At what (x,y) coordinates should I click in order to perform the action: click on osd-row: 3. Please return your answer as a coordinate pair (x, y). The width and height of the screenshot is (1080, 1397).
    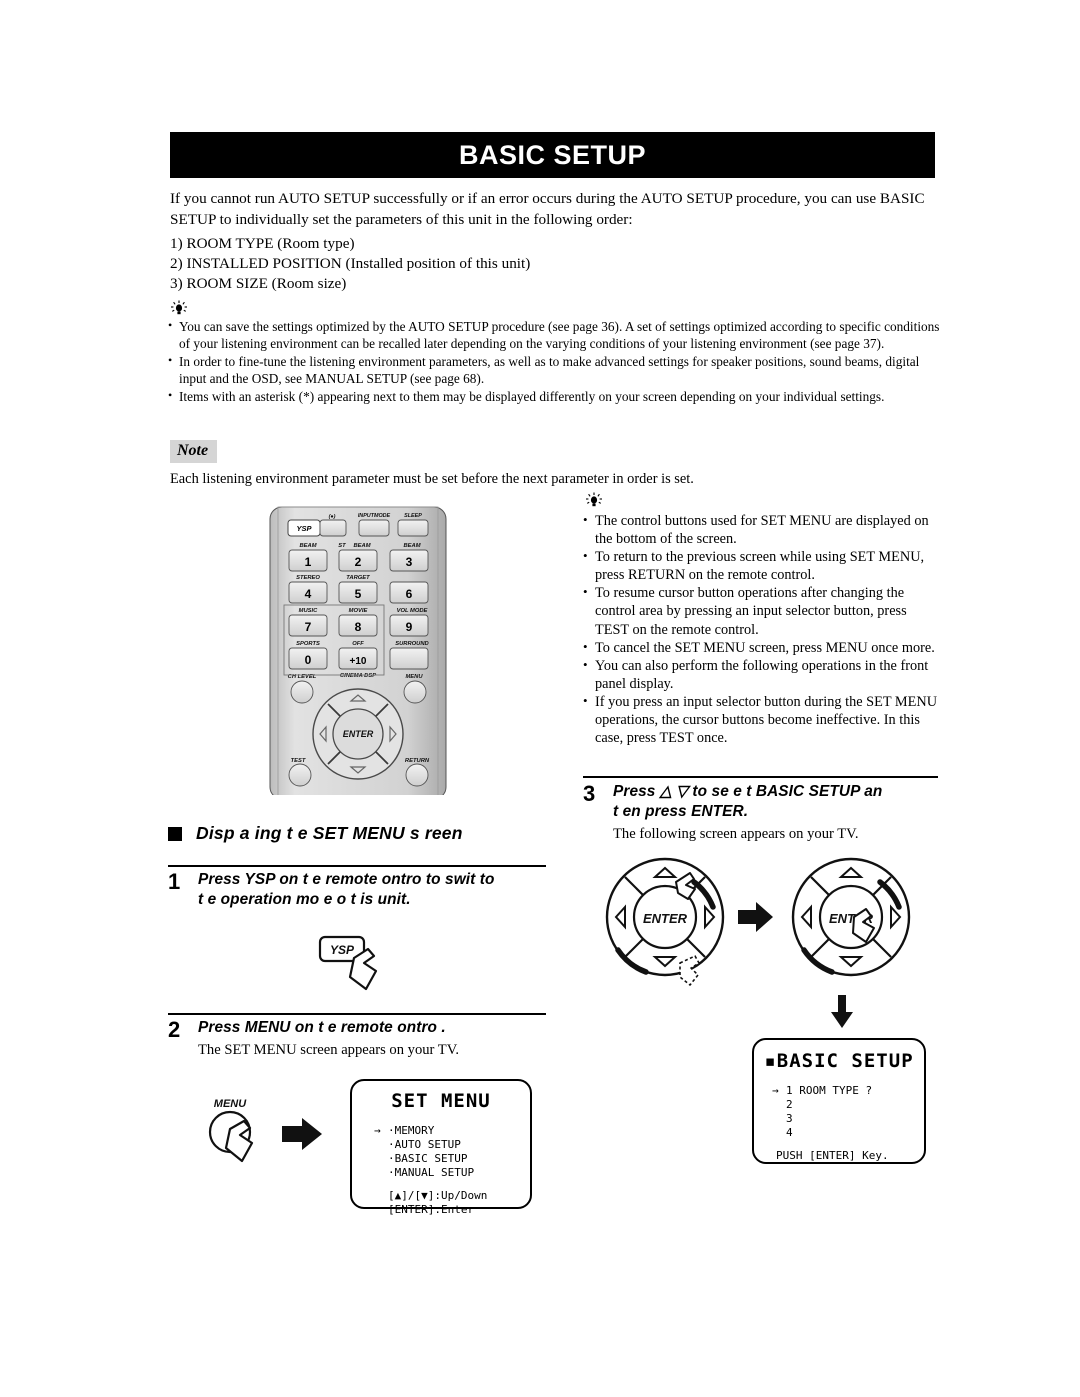
    Looking at the image, I should click on (789, 1118).